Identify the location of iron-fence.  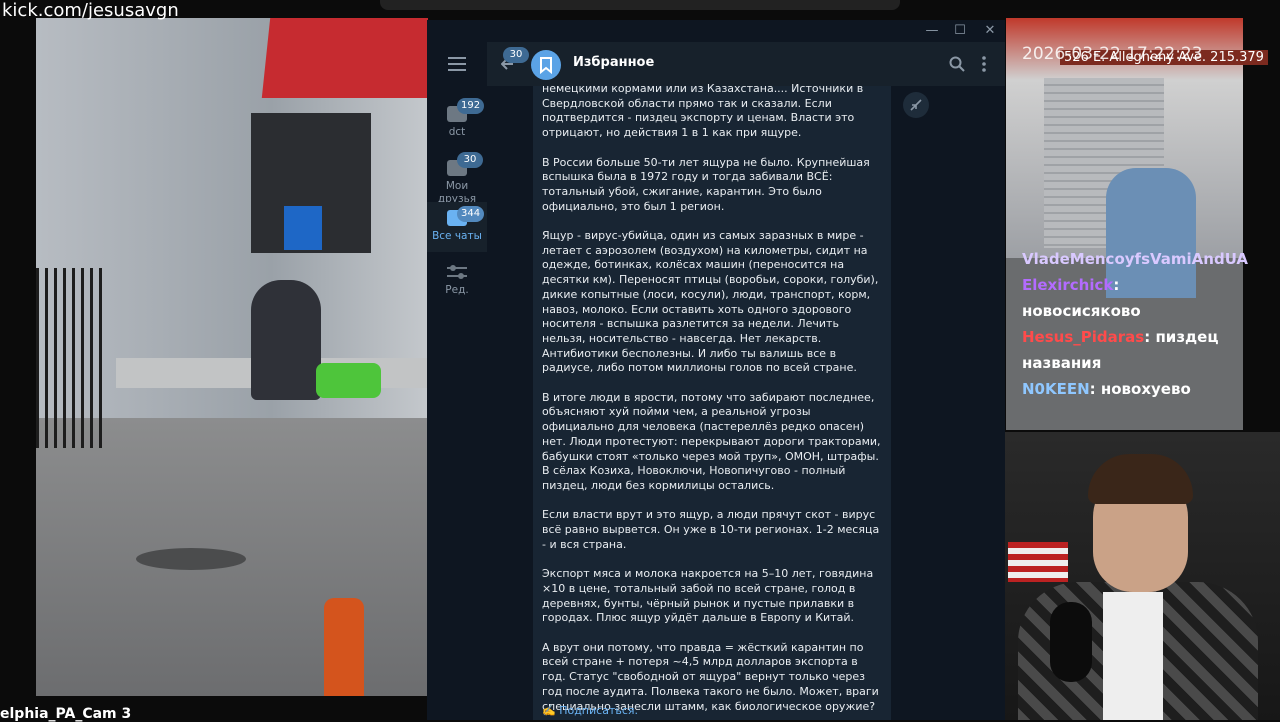
(71, 358).